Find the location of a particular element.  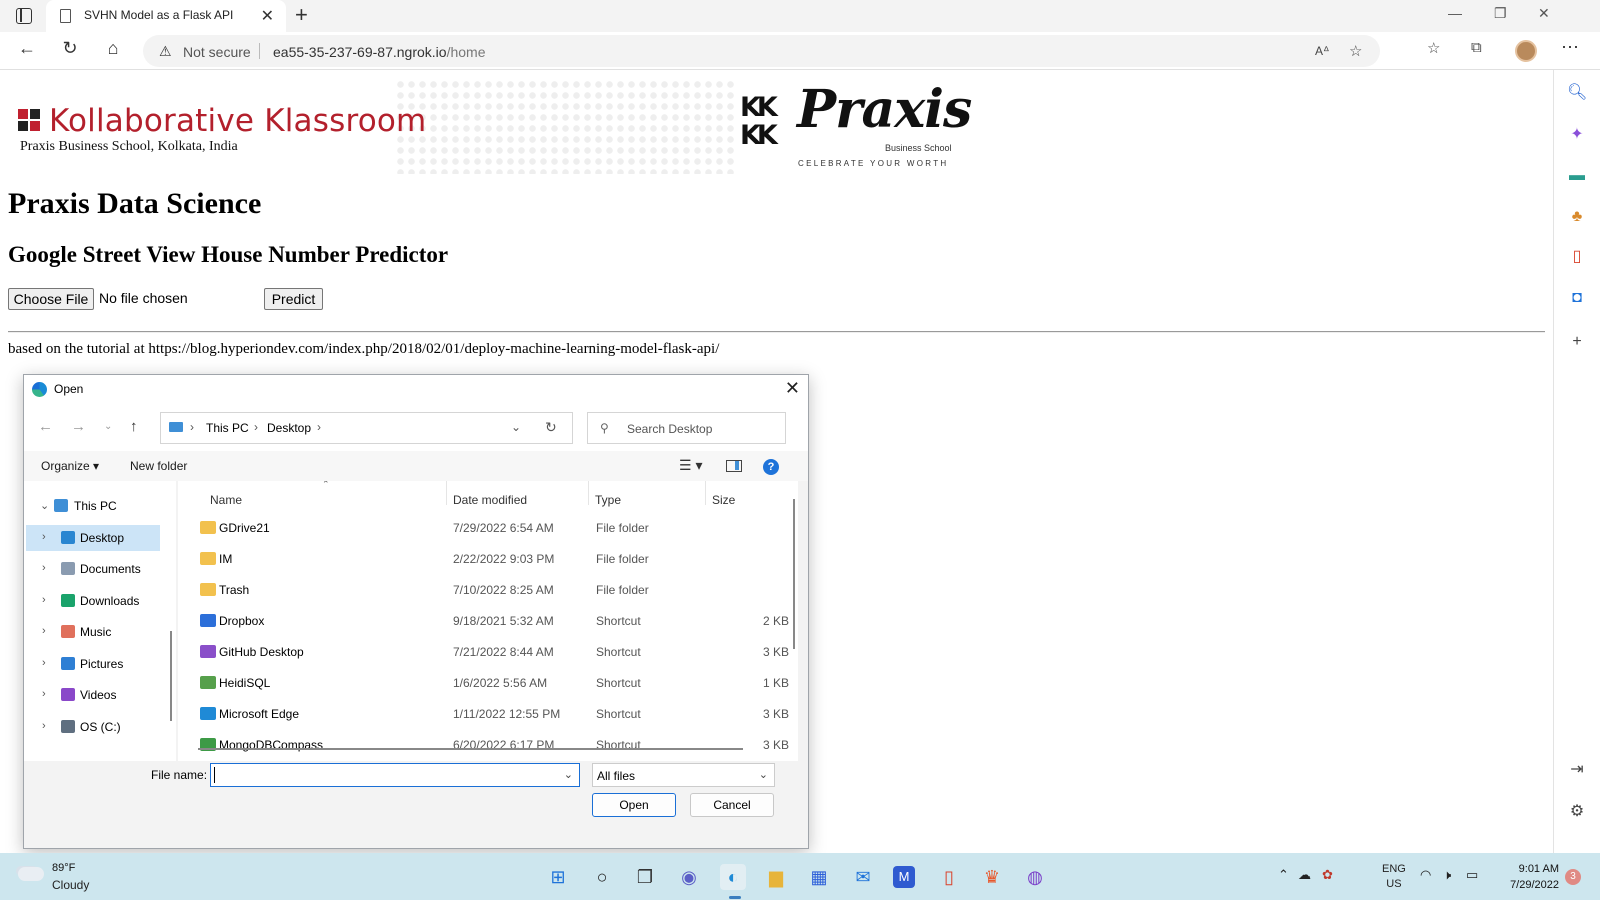

cancel-button: Cancel is located at coordinates (732, 805).